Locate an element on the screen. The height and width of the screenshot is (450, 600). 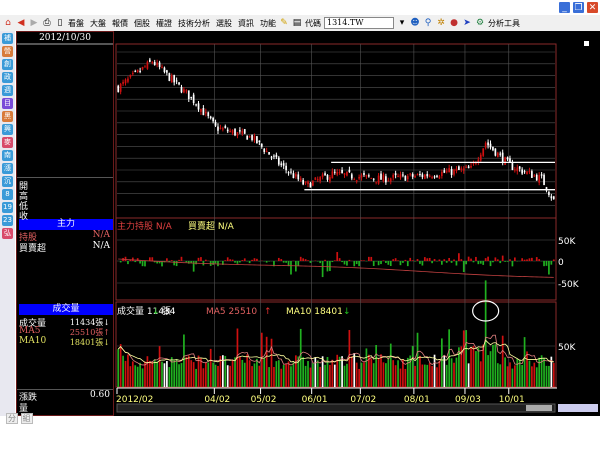
pen-icon: ✎ is located at coordinates (284, 23).